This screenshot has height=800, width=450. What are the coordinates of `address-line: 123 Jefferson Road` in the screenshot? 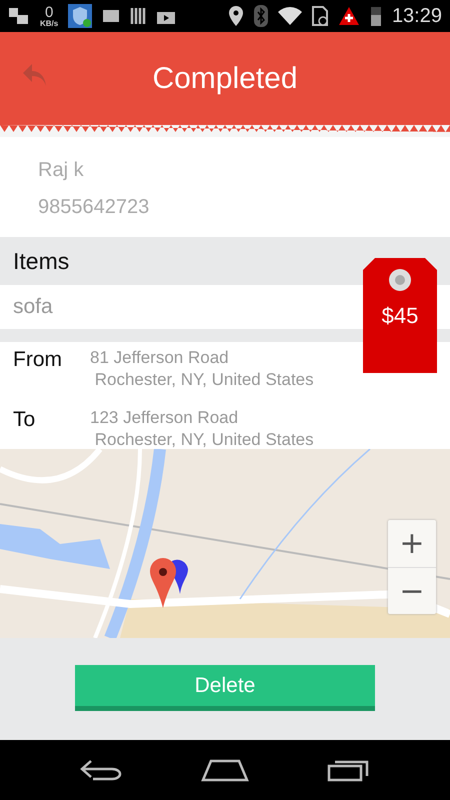 It's located at (165, 418).